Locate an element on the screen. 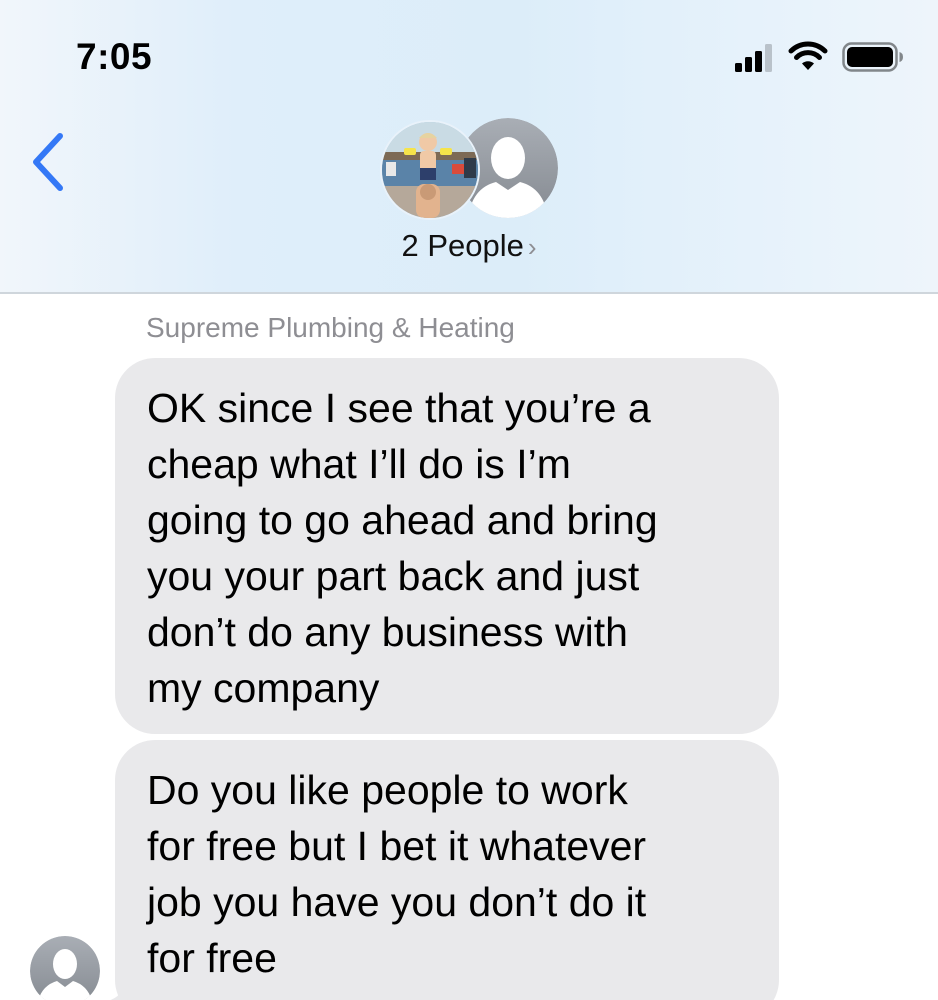  back-chevron-icon is located at coordinates (48, 162).